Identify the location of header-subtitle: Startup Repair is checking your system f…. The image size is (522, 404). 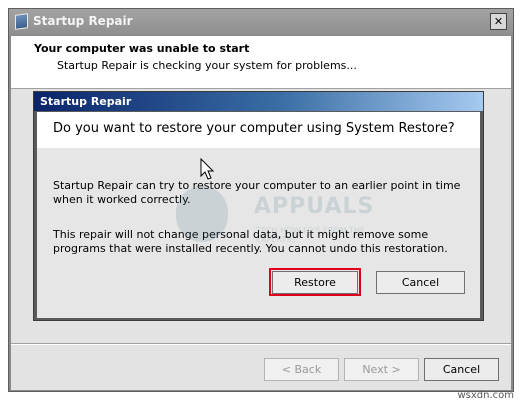
(207, 65).